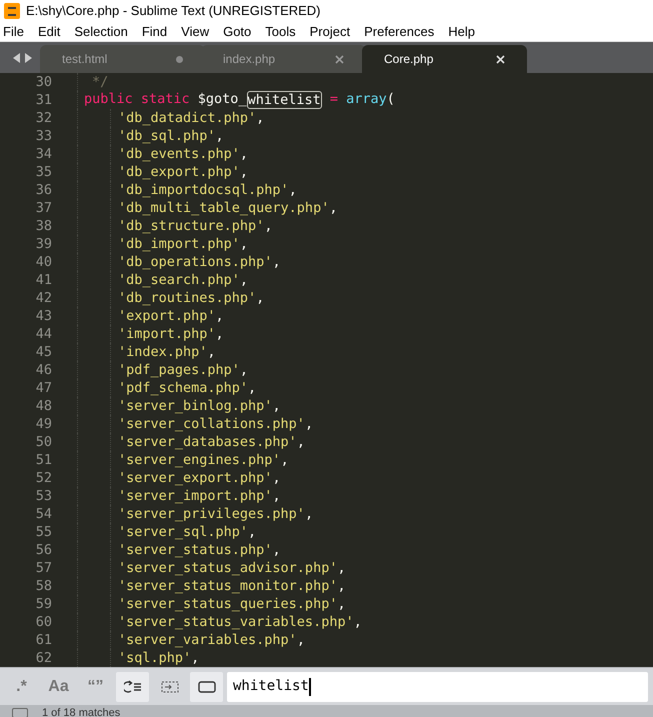 Image resolution: width=653 pixels, height=717 pixels. I want to click on string-literal: 'server_privileges.php', so click(211, 514).